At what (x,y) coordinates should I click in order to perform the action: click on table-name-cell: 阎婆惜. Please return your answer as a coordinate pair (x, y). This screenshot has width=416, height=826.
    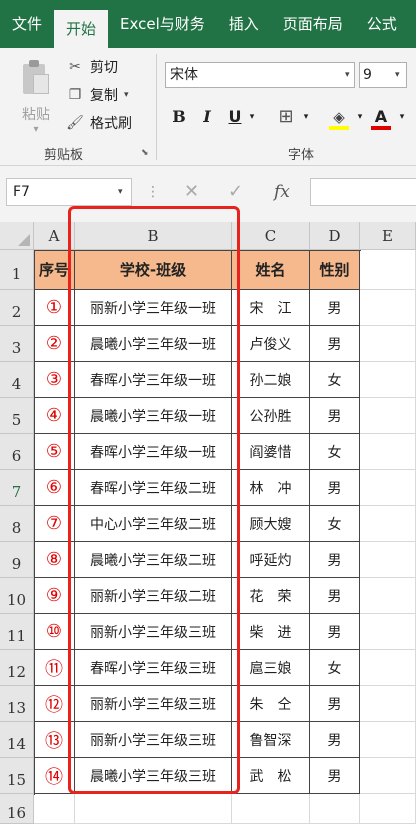
    Looking at the image, I should click on (271, 452).